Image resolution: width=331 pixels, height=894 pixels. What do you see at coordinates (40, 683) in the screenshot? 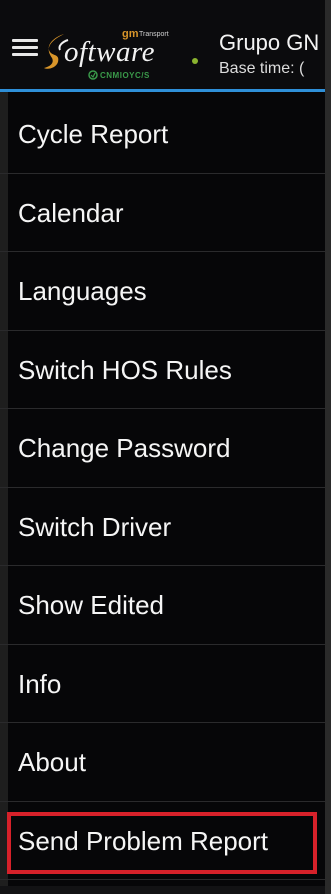
I see `menu-item-label: Info` at bounding box center [40, 683].